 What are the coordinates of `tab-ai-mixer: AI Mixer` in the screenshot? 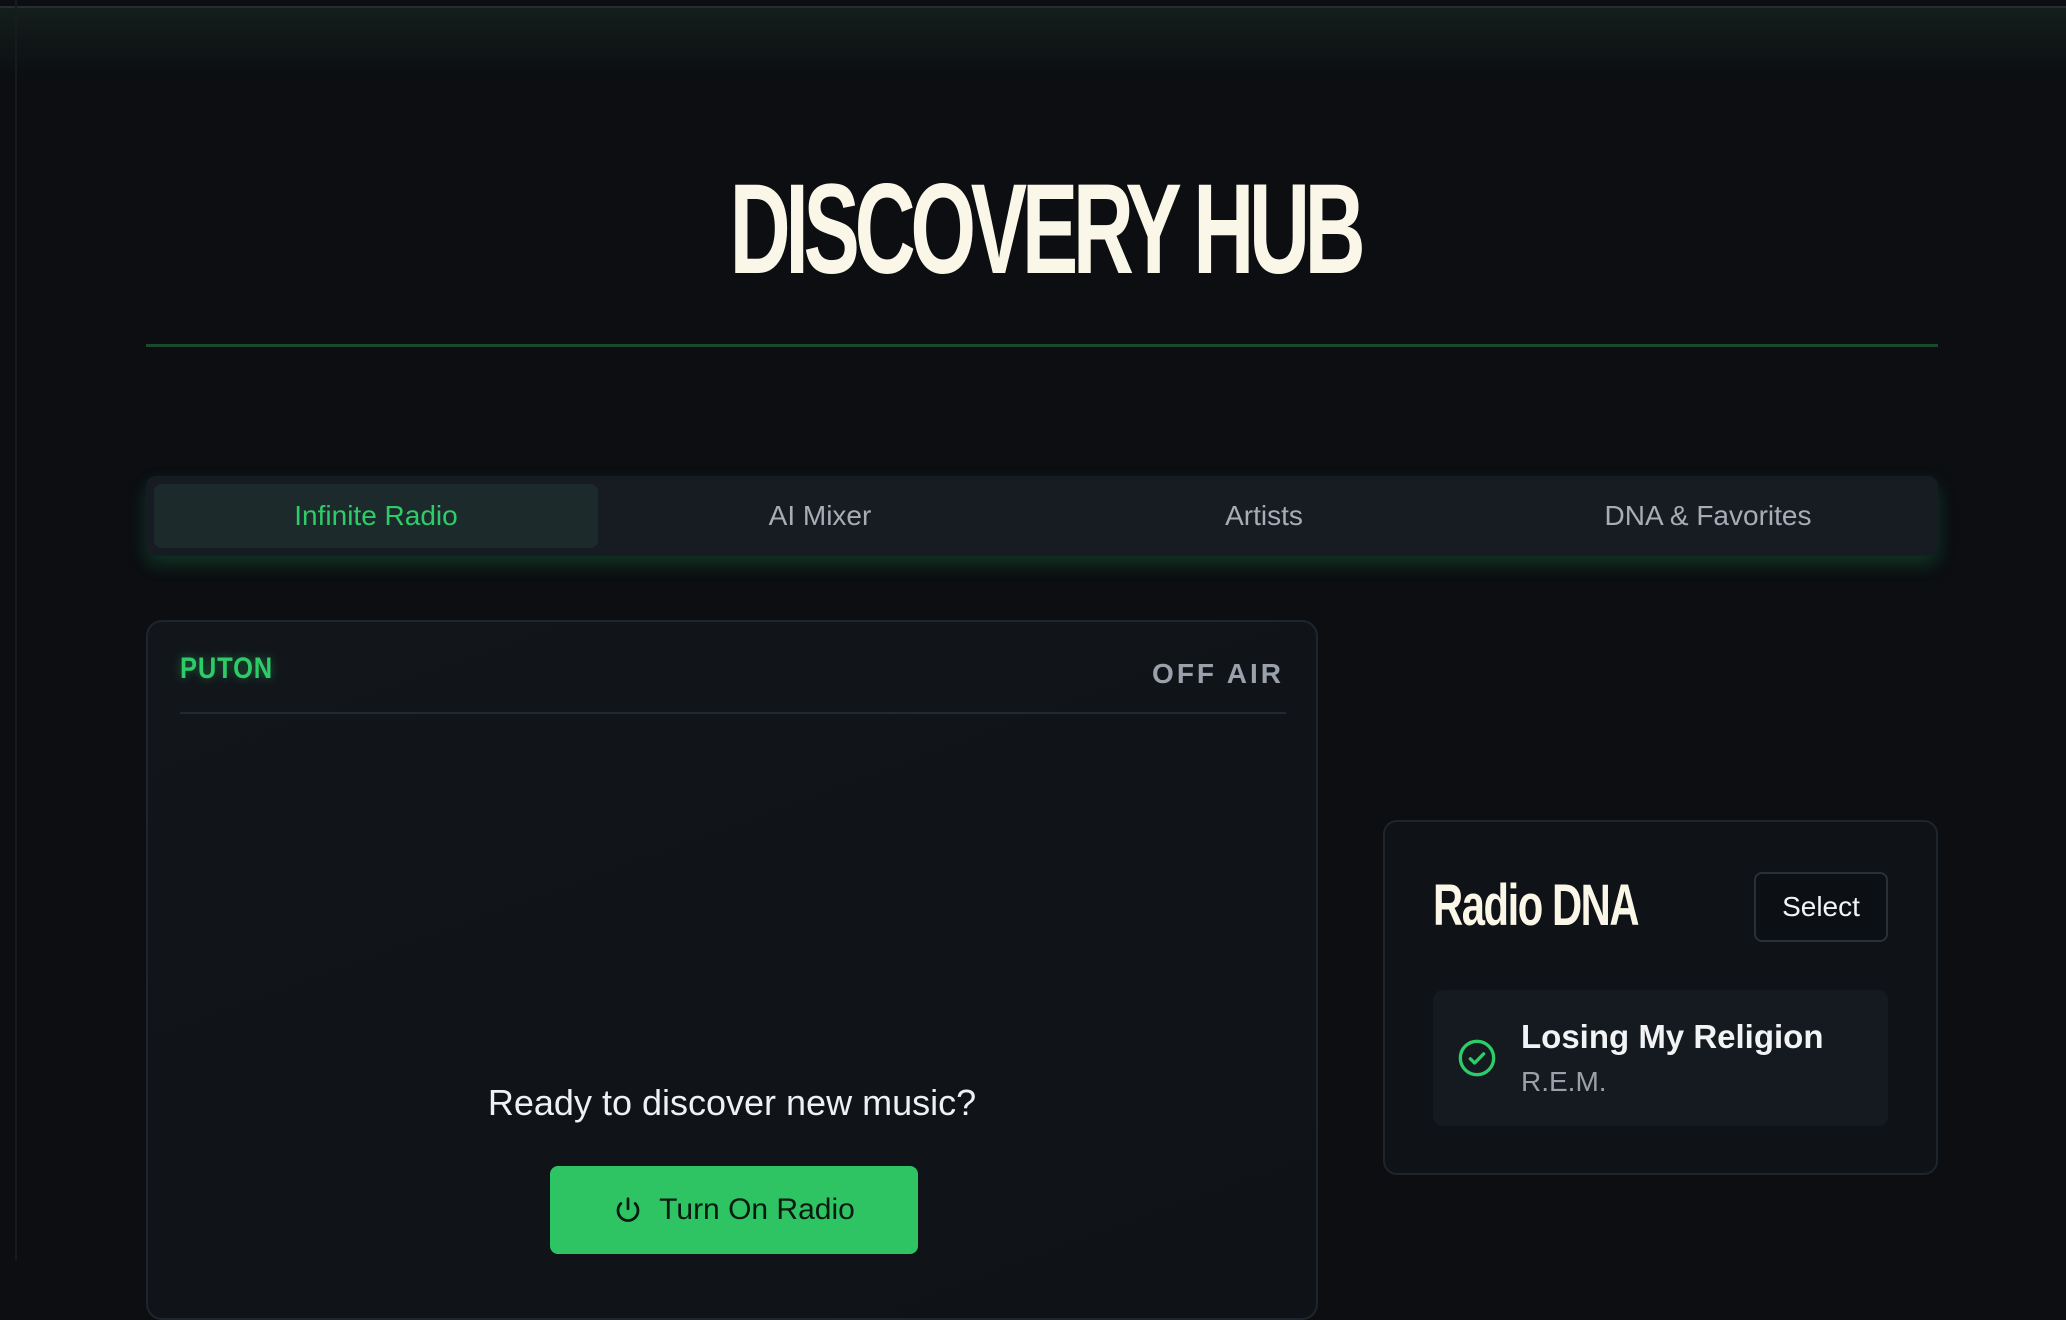 It's located at (820, 516).